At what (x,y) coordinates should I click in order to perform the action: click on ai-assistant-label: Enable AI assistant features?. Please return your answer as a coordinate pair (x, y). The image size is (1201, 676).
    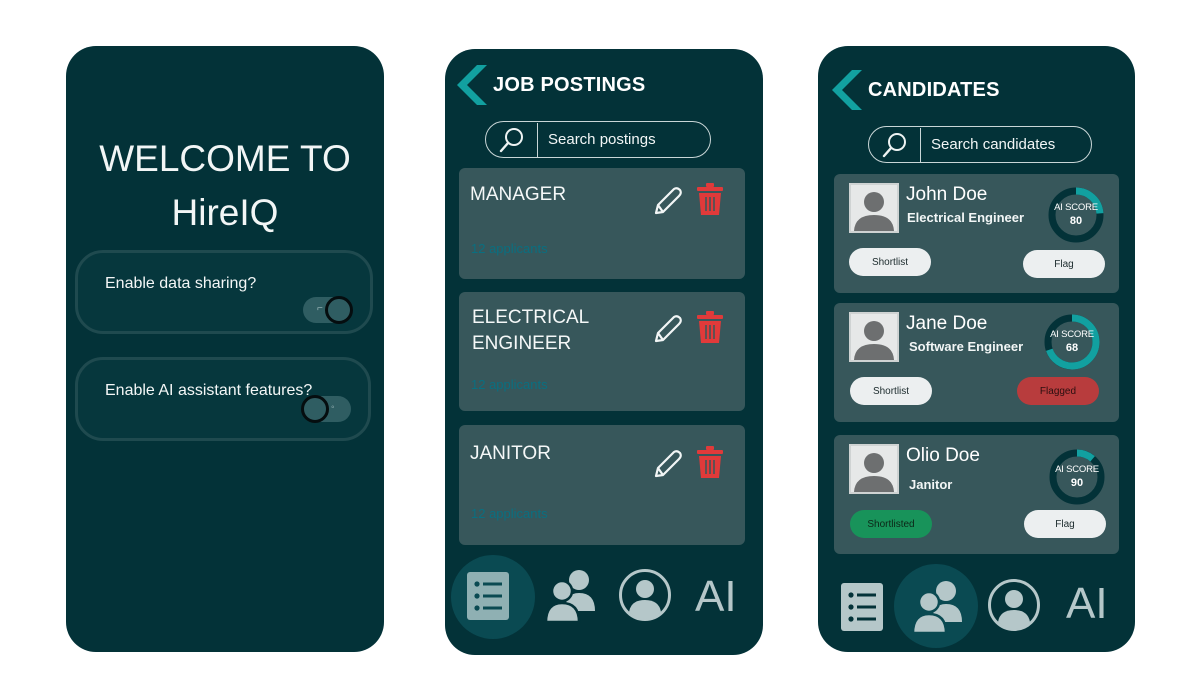
    Looking at the image, I should click on (209, 390).